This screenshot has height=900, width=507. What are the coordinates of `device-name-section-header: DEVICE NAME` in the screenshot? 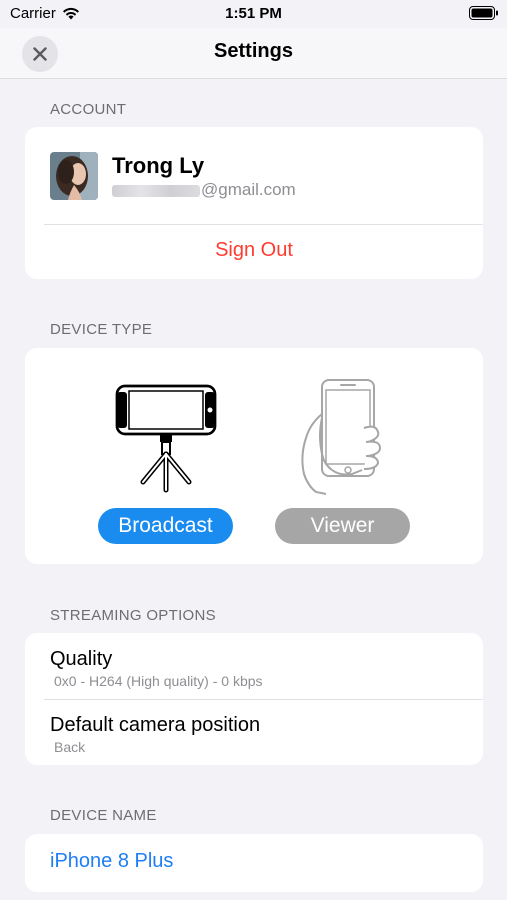 It's located at (103, 815).